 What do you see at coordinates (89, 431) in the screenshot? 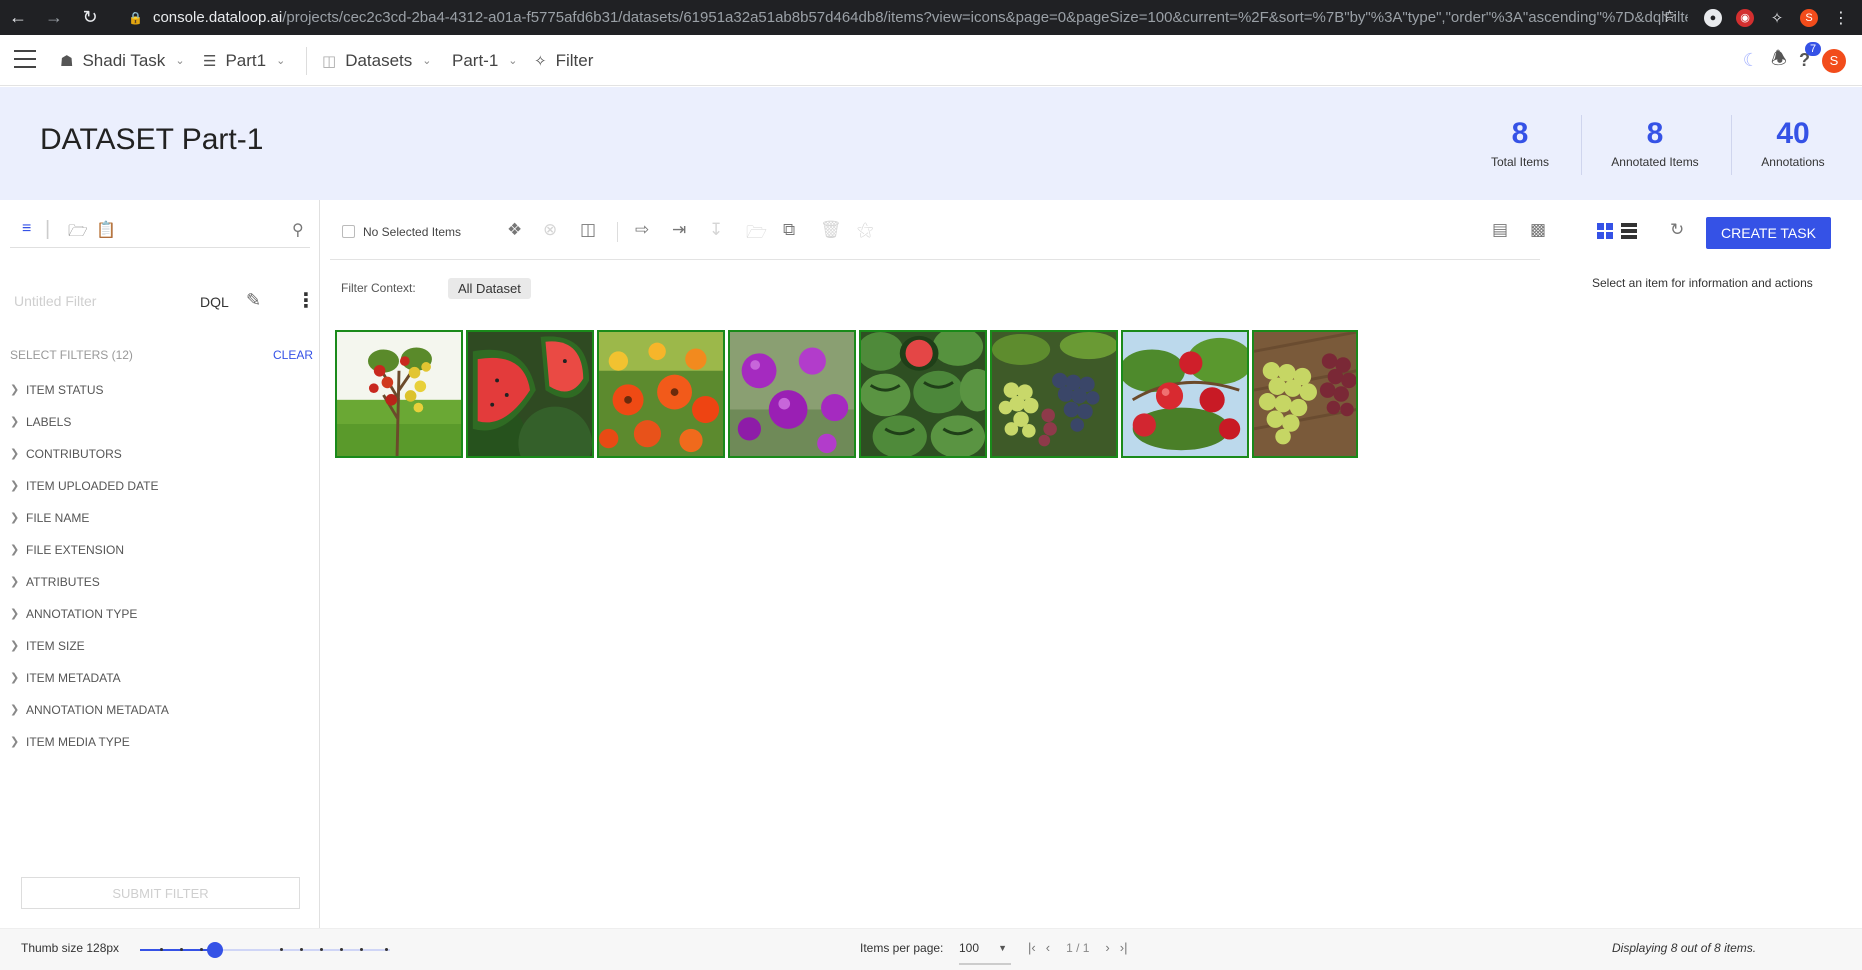
I see `filter-item: ❯ LABELS` at bounding box center [89, 431].